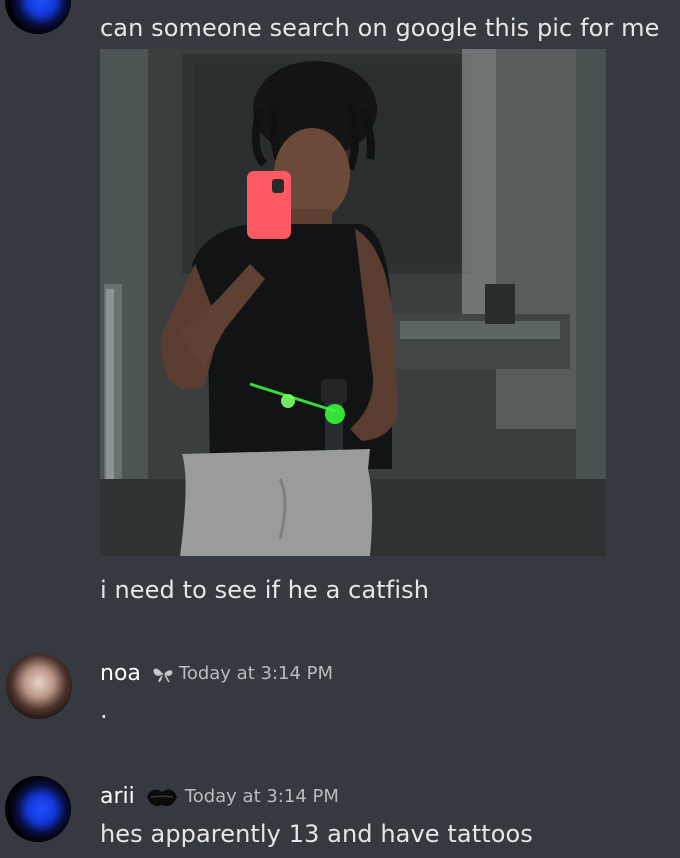 This screenshot has width=680, height=858. I want to click on username: arii, so click(117, 796).